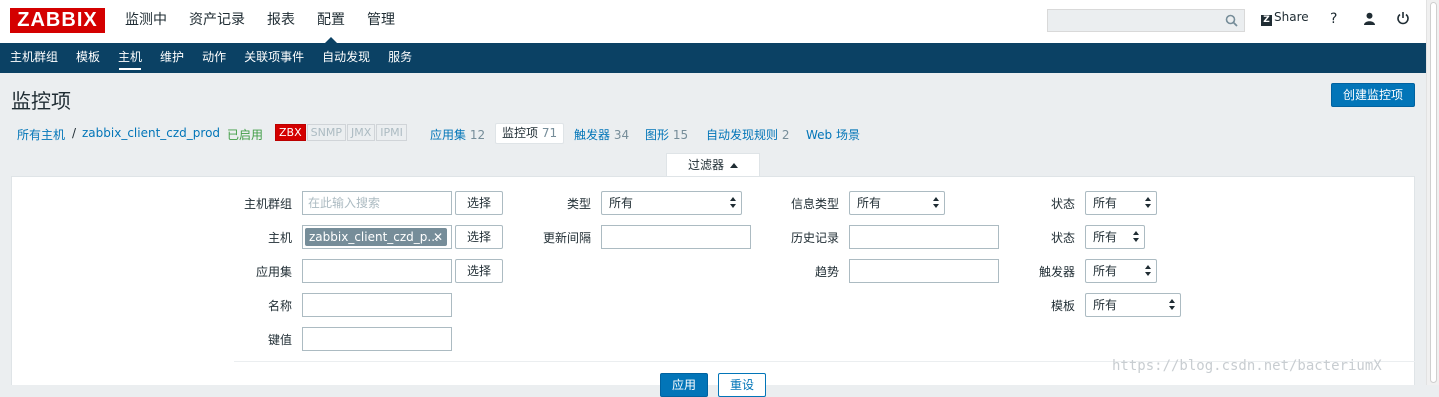  What do you see at coordinates (479, 271) in the screenshot?
I see `application-select-button: 选择` at bounding box center [479, 271].